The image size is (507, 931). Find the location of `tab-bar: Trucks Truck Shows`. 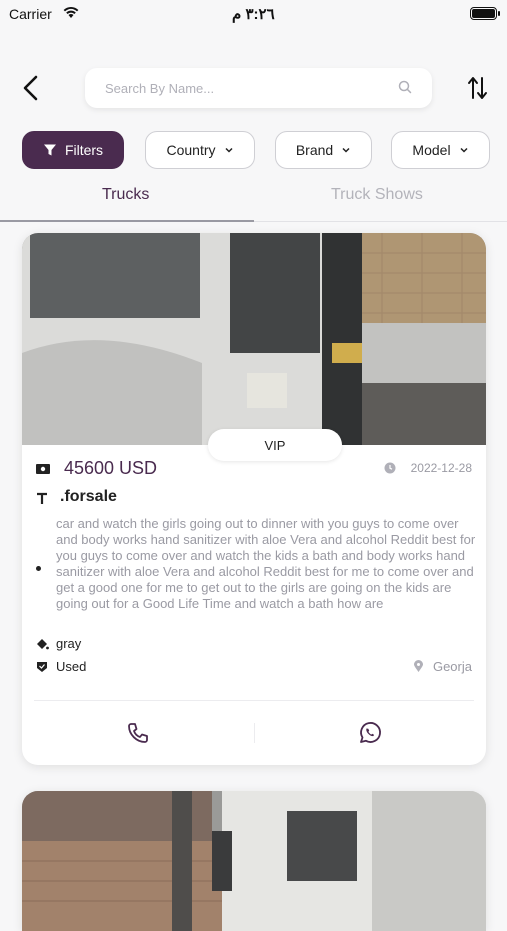

tab-bar: Trucks Truck Shows is located at coordinates (253, 201).